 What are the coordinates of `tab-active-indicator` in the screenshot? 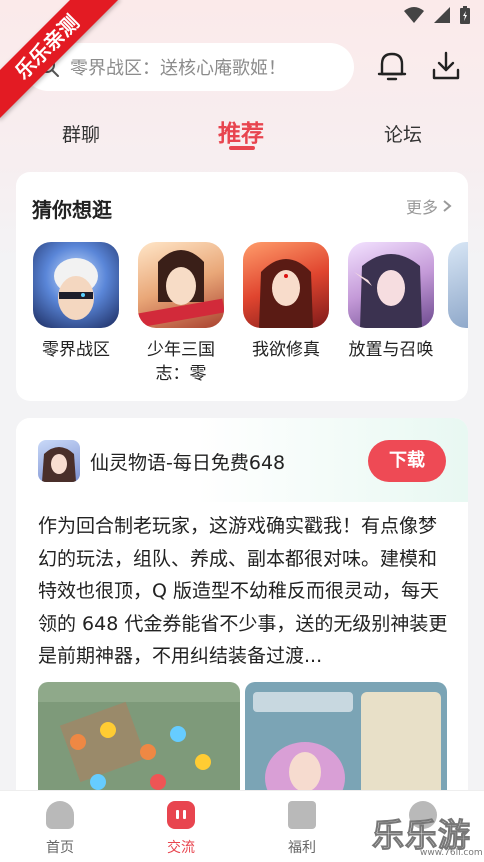 It's located at (242, 148).